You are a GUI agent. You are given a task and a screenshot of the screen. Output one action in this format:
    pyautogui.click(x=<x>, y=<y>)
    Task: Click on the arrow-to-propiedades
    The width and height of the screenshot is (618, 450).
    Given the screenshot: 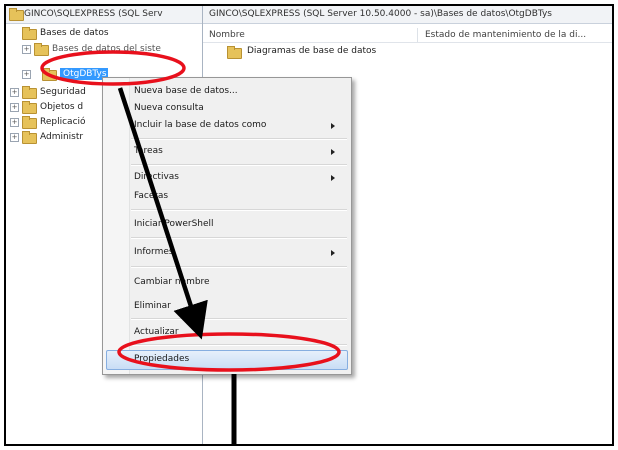 What is the action you would take?
    pyautogui.click(x=162, y=213)
    